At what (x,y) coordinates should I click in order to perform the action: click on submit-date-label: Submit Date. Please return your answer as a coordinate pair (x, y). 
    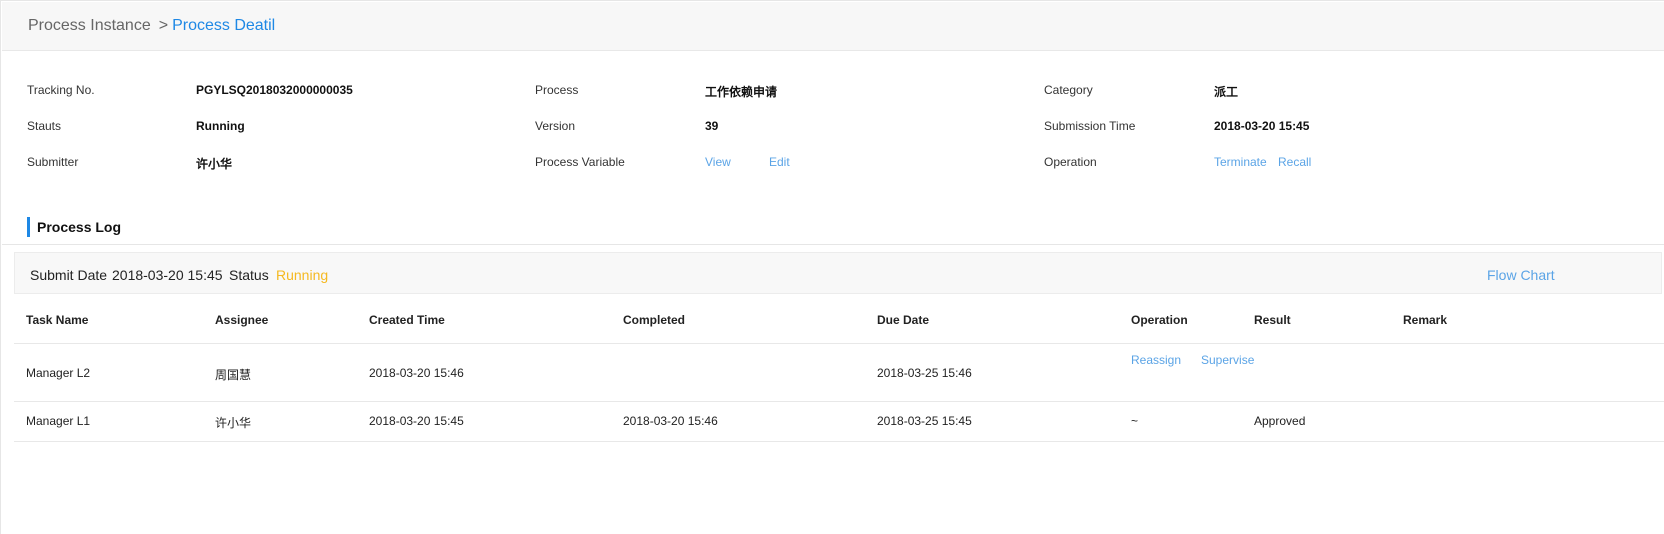
    Looking at the image, I should click on (69, 275).